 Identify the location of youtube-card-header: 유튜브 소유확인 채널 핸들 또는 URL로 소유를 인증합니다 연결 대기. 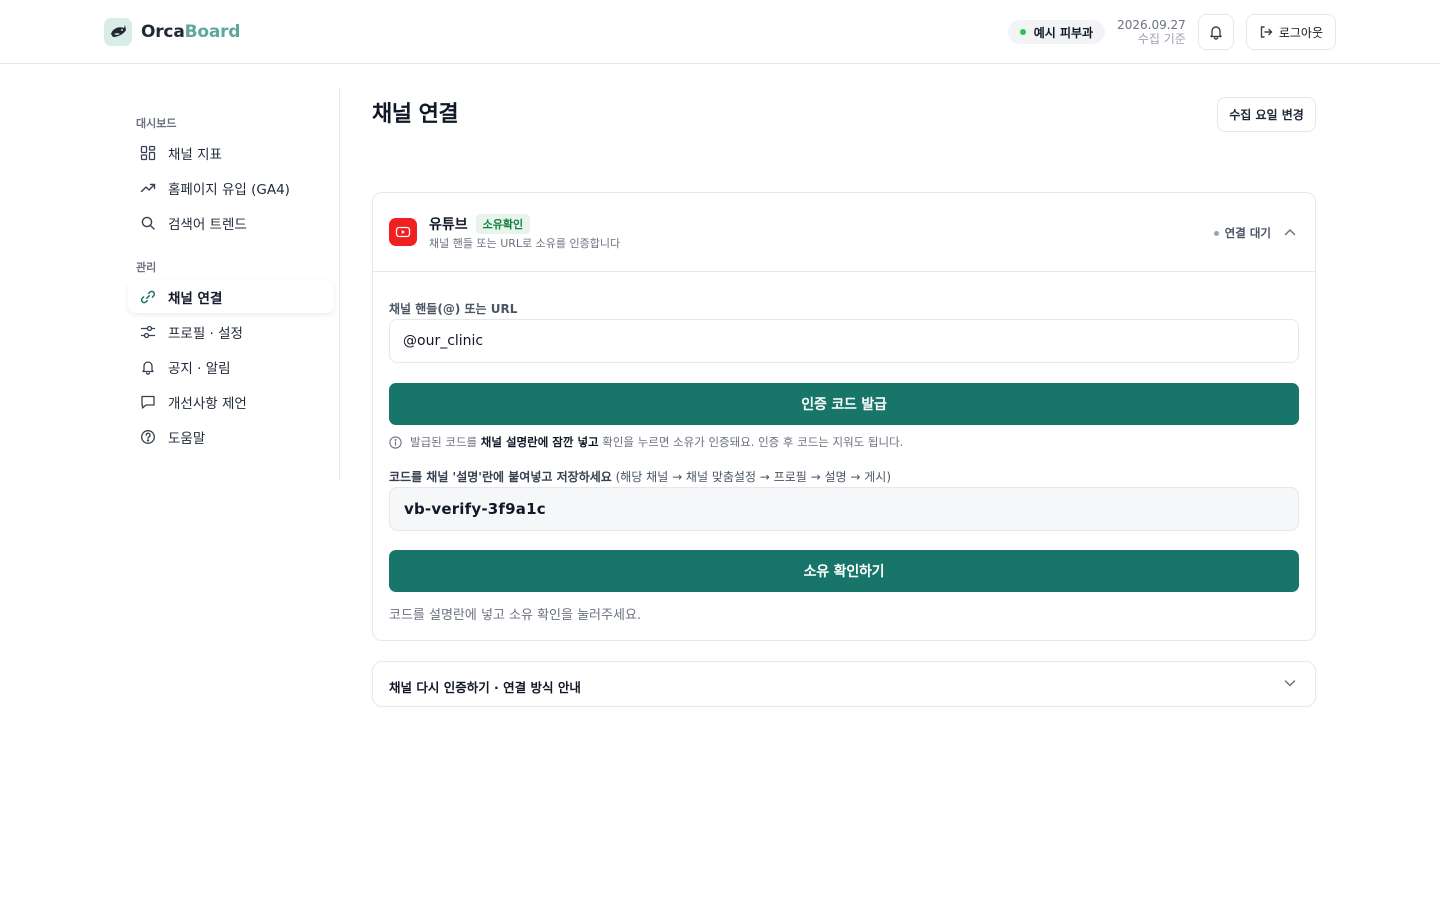
(844, 232).